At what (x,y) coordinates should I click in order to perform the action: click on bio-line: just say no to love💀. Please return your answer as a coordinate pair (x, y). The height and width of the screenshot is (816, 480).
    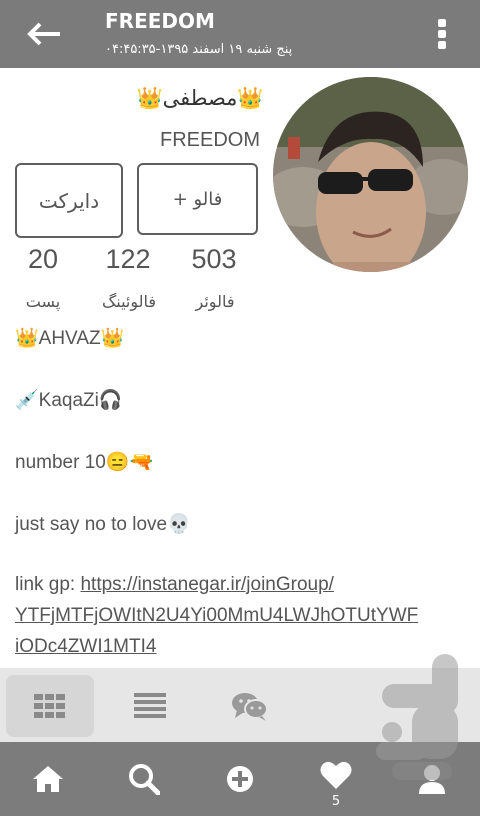
    Looking at the image, I should click on (103, 524).